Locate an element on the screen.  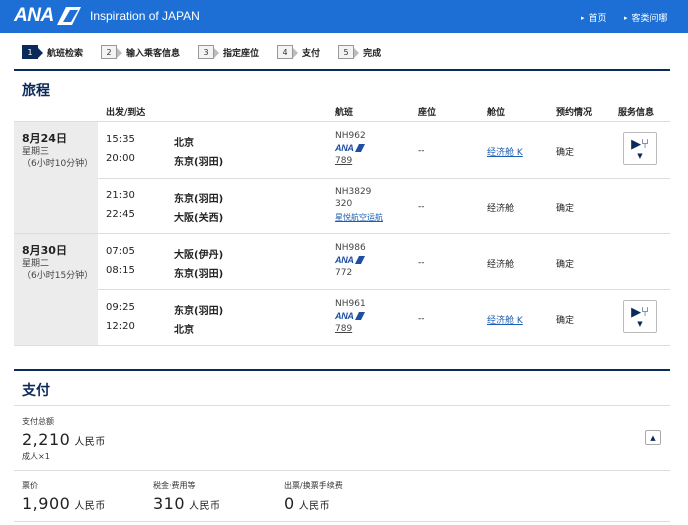
col-flight: 航班 is located at coordinates (344, 113).